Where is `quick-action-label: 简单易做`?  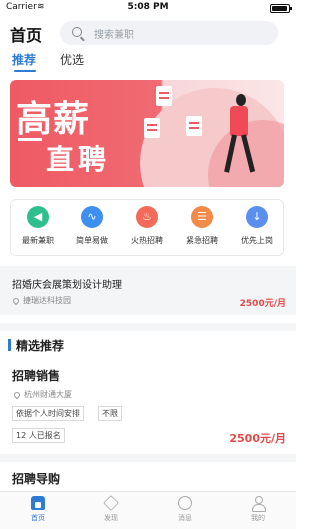 quick-action-label: 简单易做 is located at coordinates (92, 240).